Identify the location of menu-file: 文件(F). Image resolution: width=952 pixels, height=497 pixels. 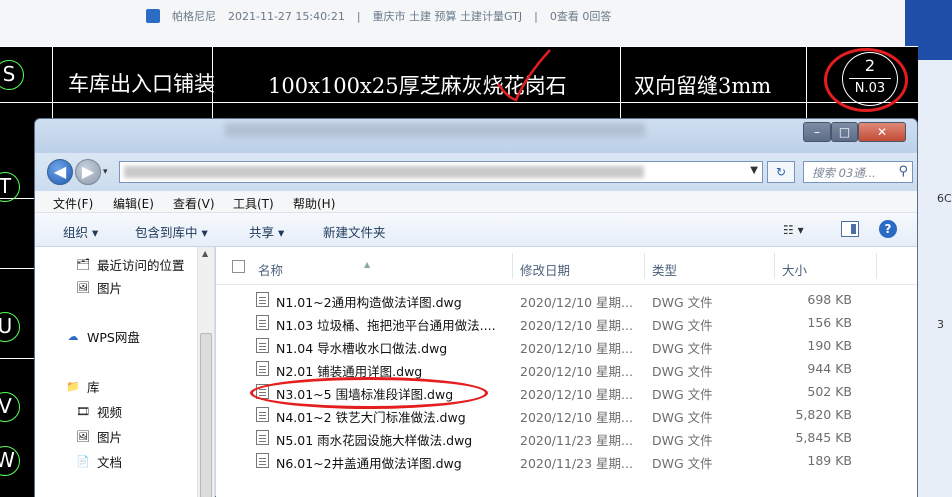
(73, 203).